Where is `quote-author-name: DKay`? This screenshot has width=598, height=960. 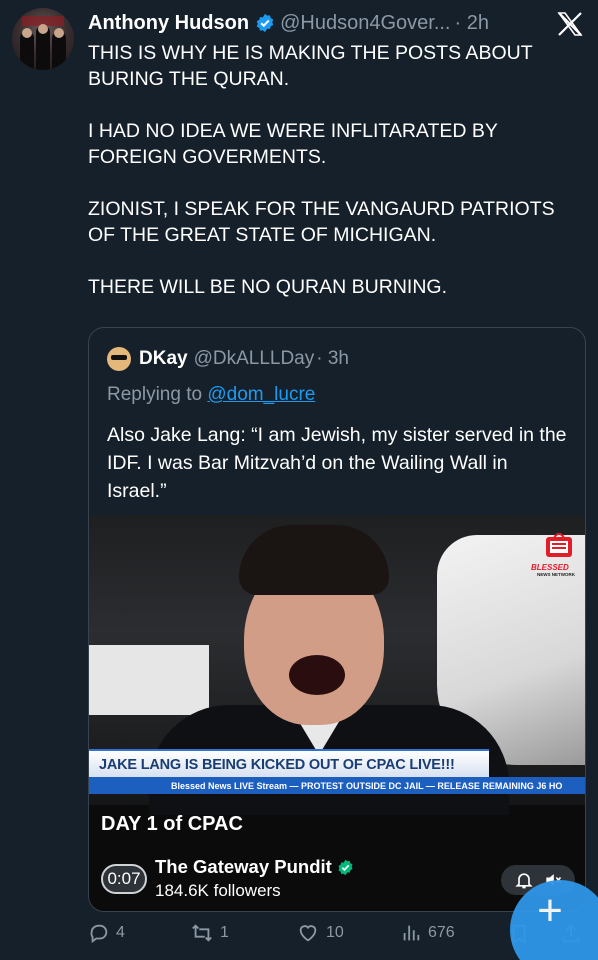
quote-author-name: DKay is located at coordinates (163, 359).